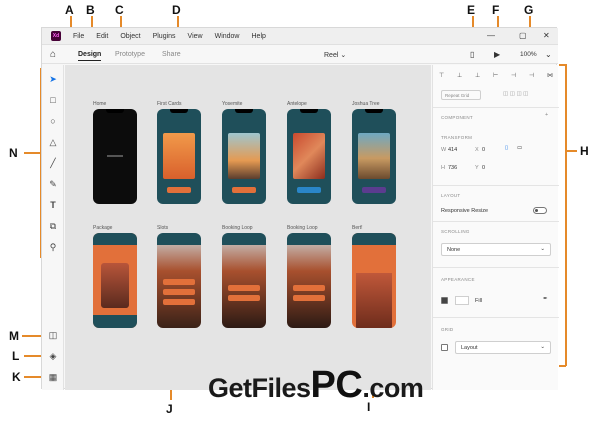  I want to click on close-icon: ✕, so click(546, 35).